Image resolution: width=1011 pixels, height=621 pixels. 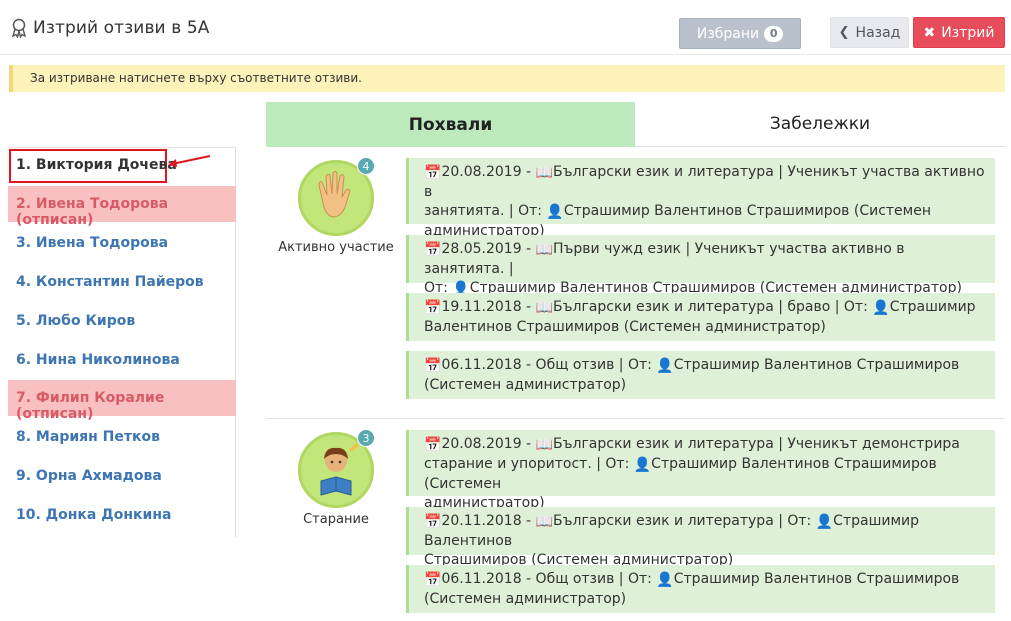 What do you see at coordinates (110, 282) in the screenshot?
I see `student-name: 4. Константин Пайеров` at bounding box center [110, 282].